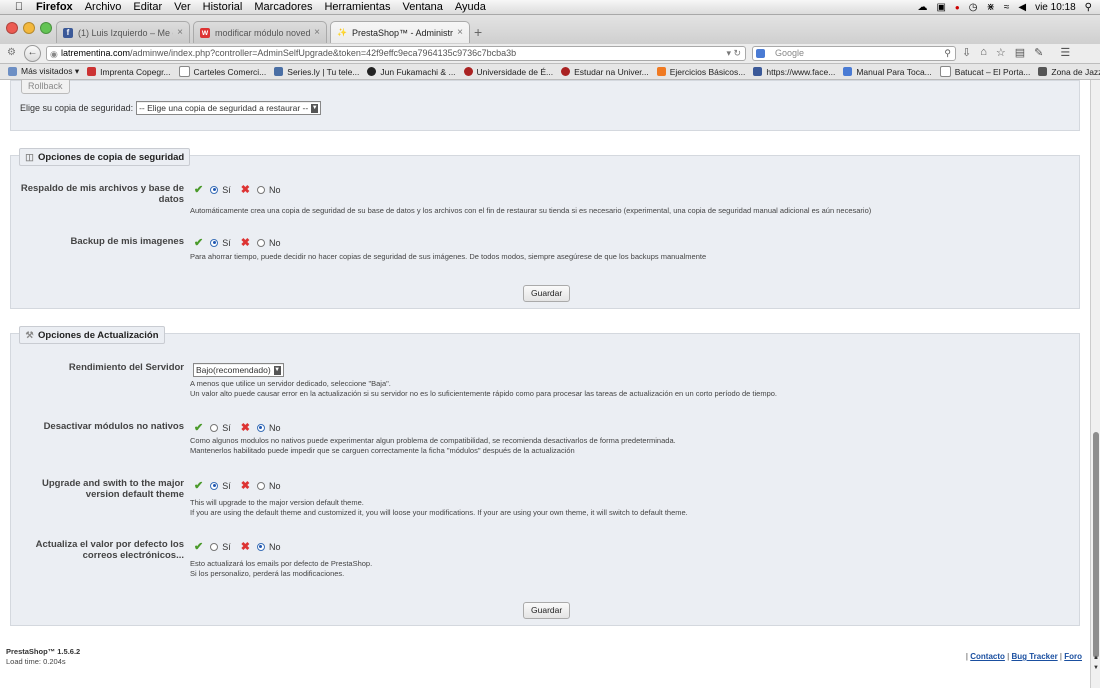 This screenshot has width=1100, height=688. What do you see at coordinates (123, 32) in the screenshot?
I see `tab-facebook: f (1) Luis Izquierdo – Me gu... ×` at bounding box center [123, 32].